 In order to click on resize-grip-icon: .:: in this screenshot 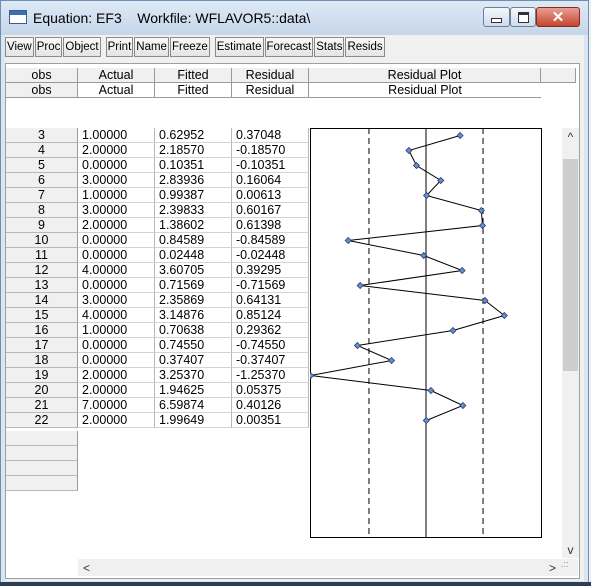, I will do `click(569, 567)`.